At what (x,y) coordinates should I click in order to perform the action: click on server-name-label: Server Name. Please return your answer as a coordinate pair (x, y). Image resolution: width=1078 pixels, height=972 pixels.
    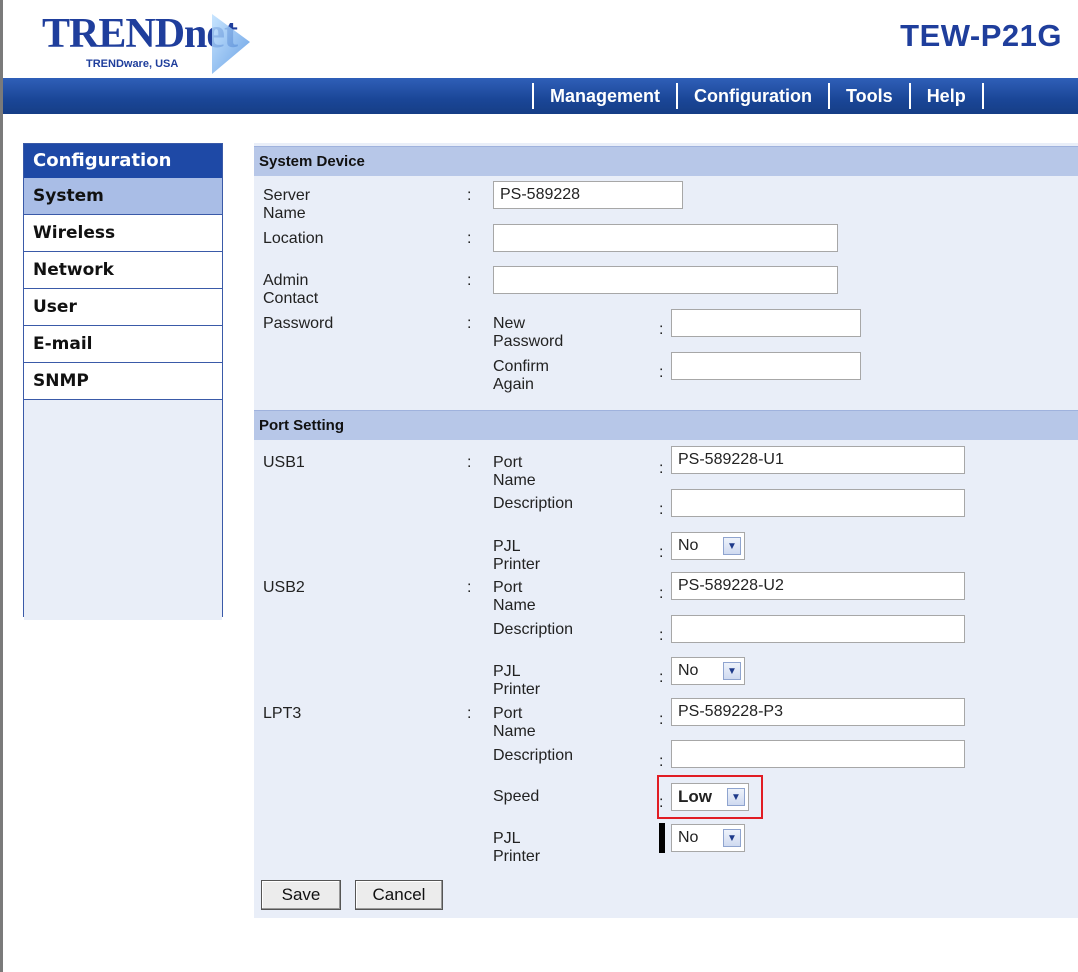
    Looking at the image, I should click on (287, 204).